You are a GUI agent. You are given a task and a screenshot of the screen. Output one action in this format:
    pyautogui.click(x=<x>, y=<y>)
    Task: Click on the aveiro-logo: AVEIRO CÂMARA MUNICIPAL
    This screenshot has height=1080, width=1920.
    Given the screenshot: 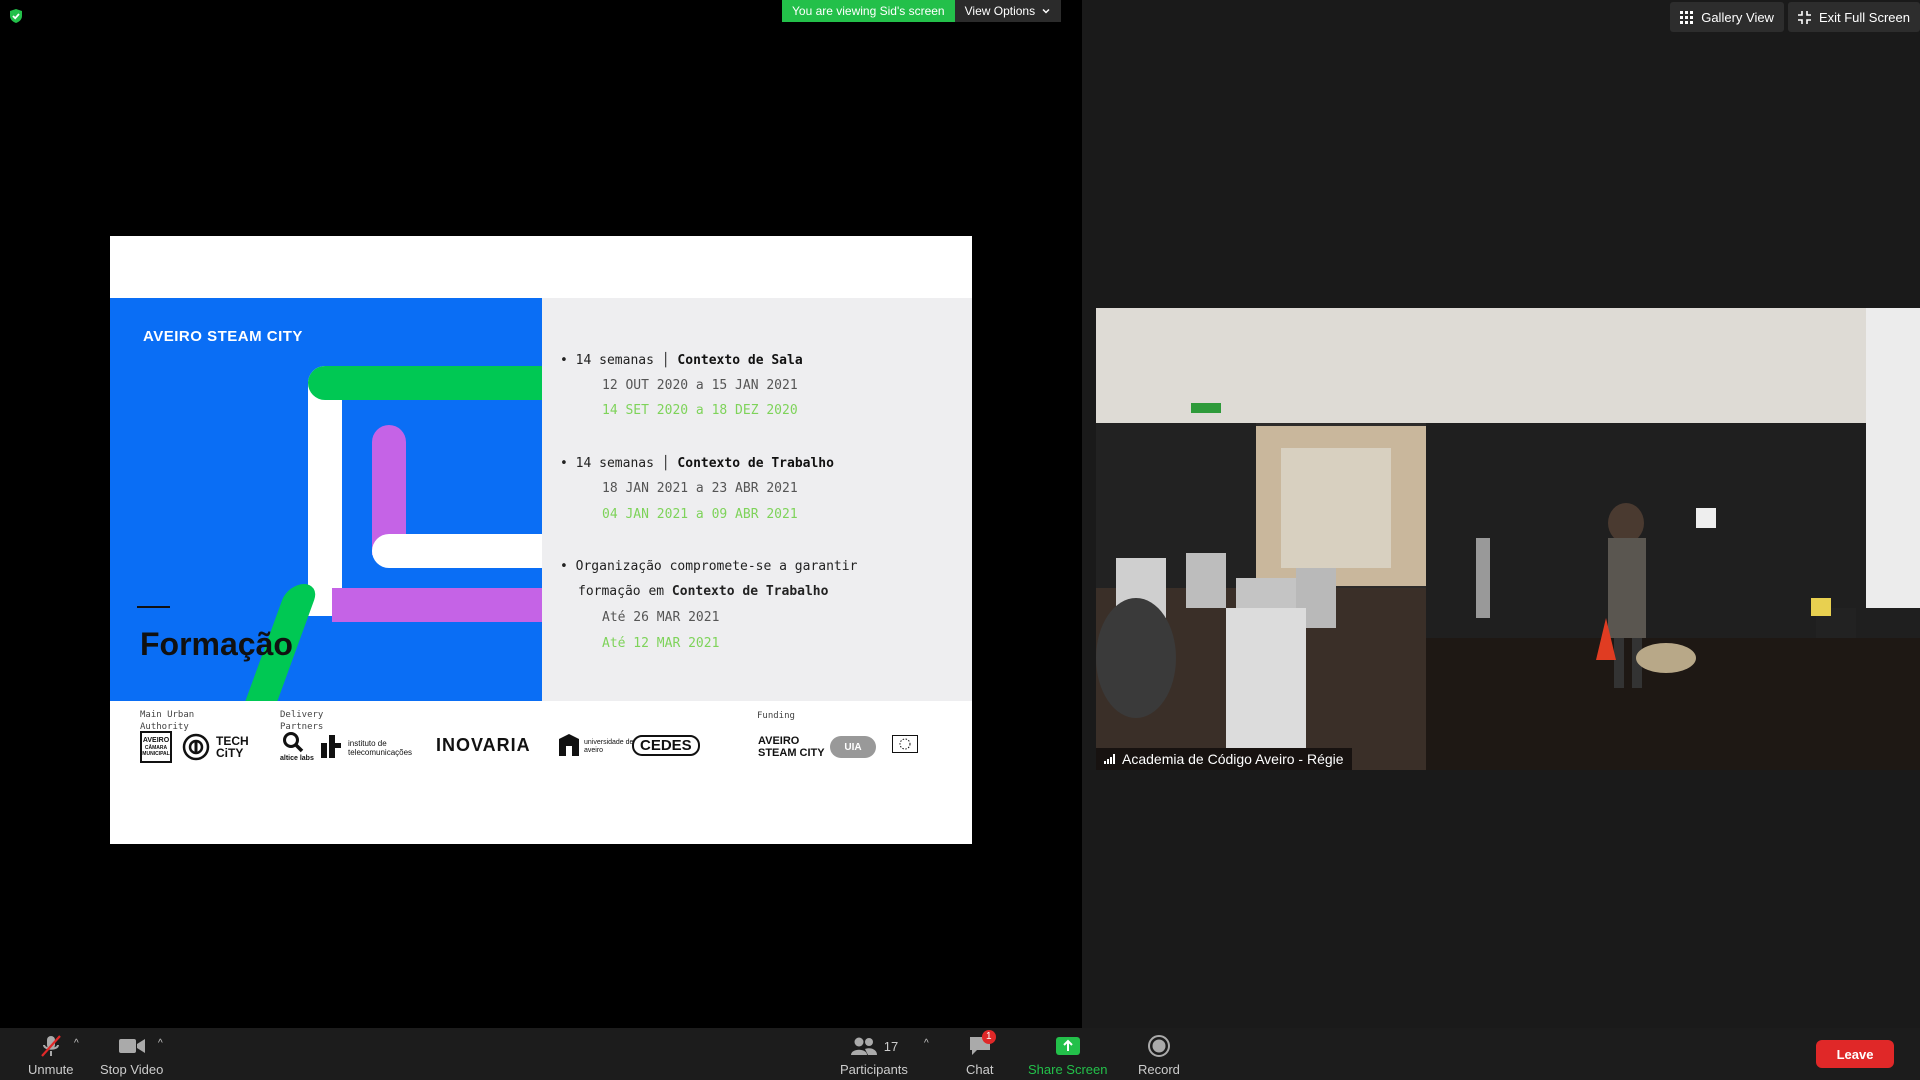 What is the action you would take?
    pyautogui.click(x=156, y=747)
    